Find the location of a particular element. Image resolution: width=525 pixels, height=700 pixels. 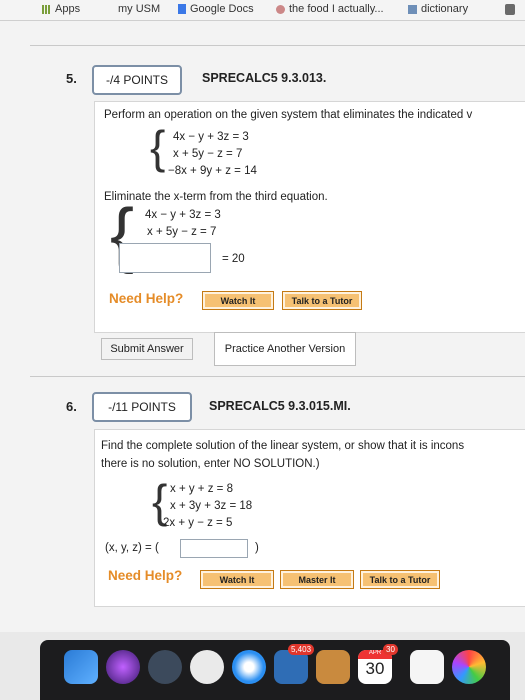

photos-icon is located at coordinates (469, 667).